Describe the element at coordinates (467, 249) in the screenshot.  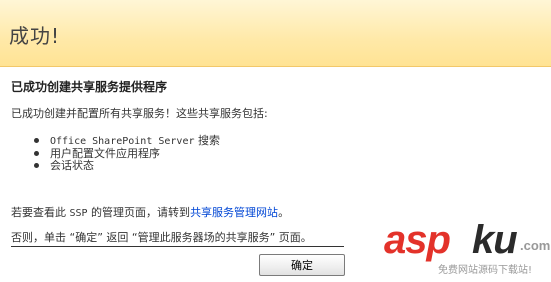
I see `watermark-logo: asp ku .com 免费网站源码下载站!` at that location.